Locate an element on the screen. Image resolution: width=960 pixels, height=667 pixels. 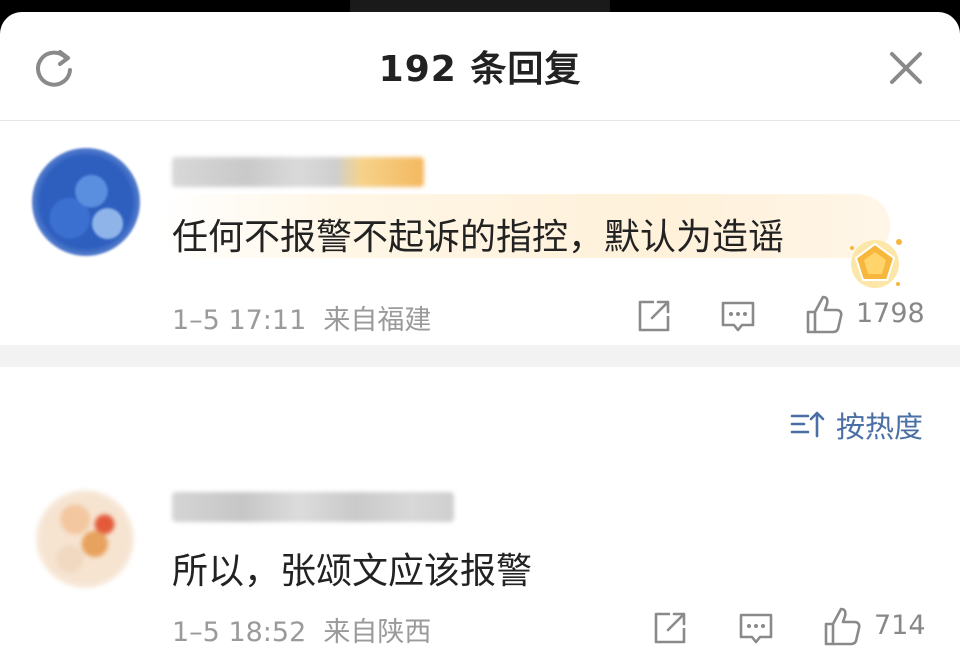
comment-text: 任何不报警不起诉的指控，默认为造谣 is located at coordinates (478, 237).